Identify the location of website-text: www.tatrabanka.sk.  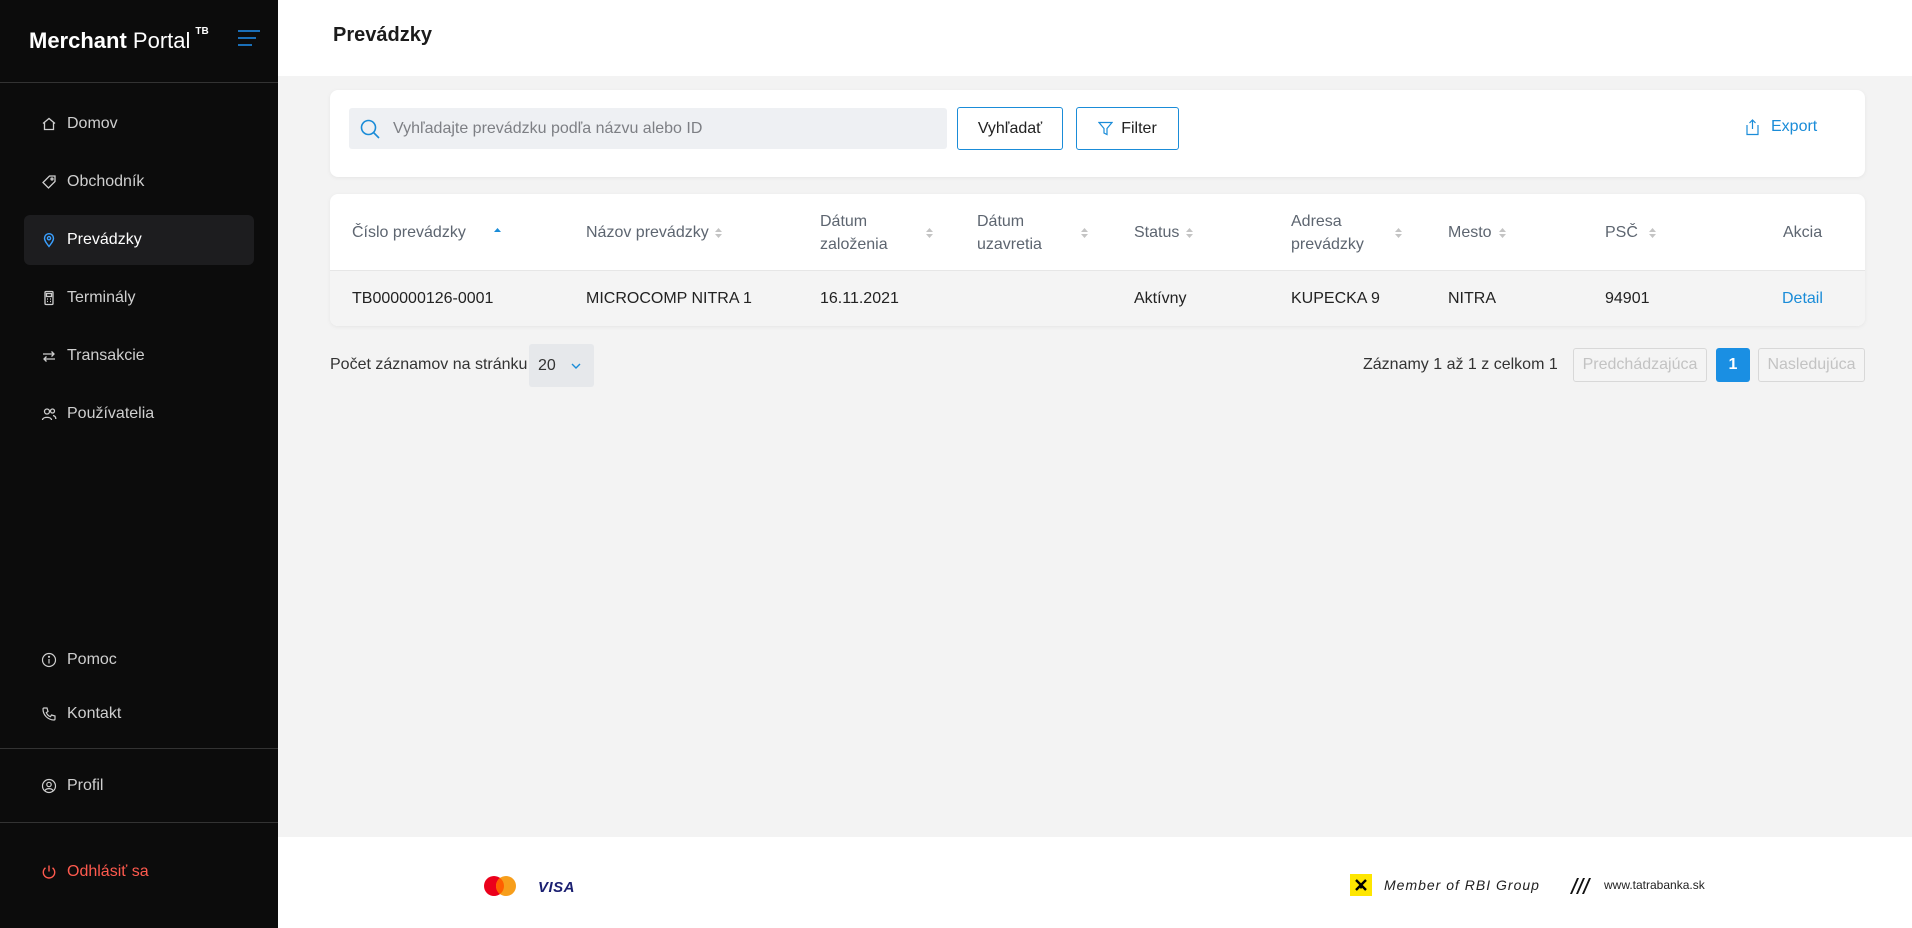
(1654, 885).